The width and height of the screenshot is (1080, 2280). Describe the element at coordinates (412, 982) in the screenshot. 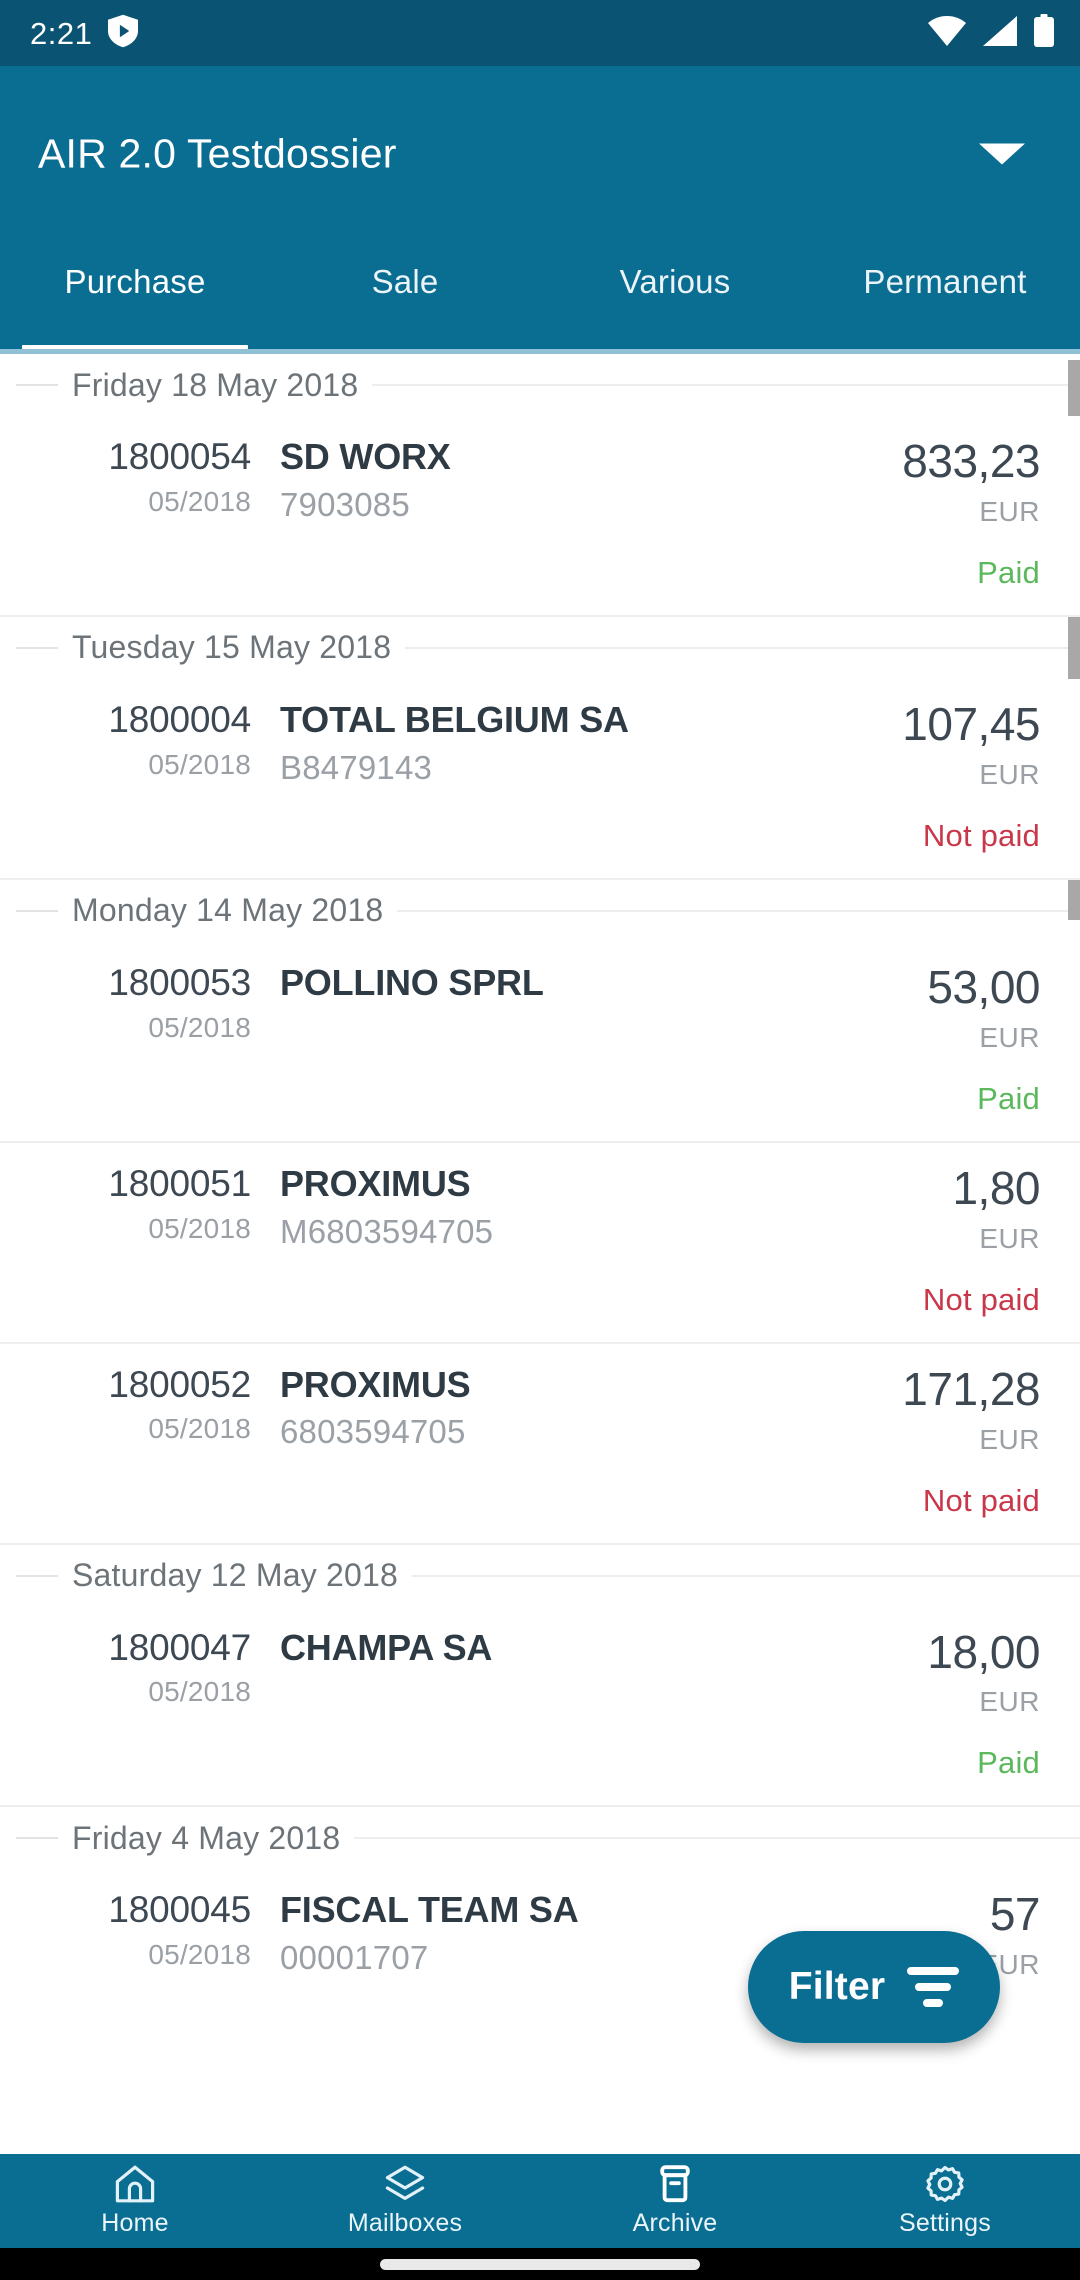

I see `party-name: POLLINO SPRL` at that location.